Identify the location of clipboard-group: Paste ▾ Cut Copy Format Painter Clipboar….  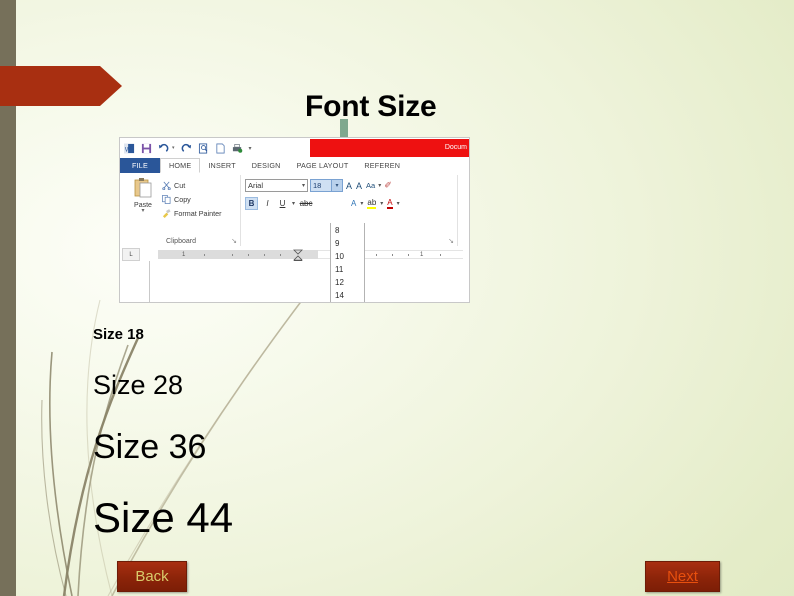
(181, 210).